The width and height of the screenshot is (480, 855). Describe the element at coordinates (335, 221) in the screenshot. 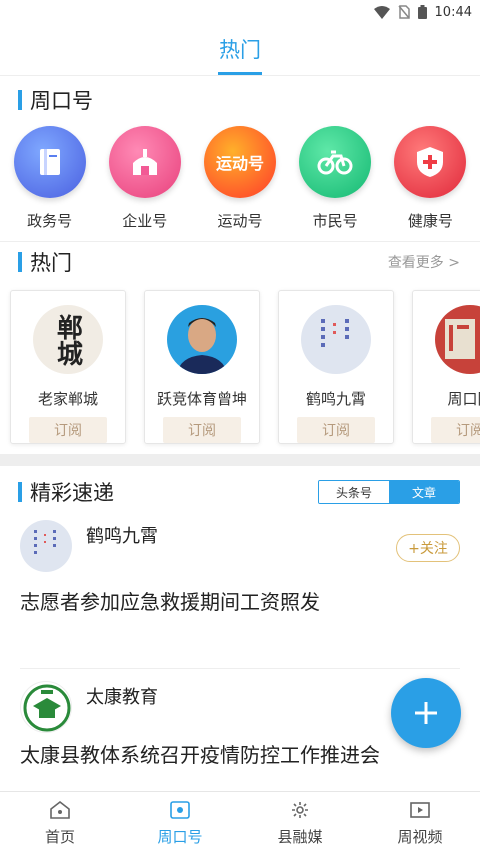

I see `channel-label: 市民号` at that location.